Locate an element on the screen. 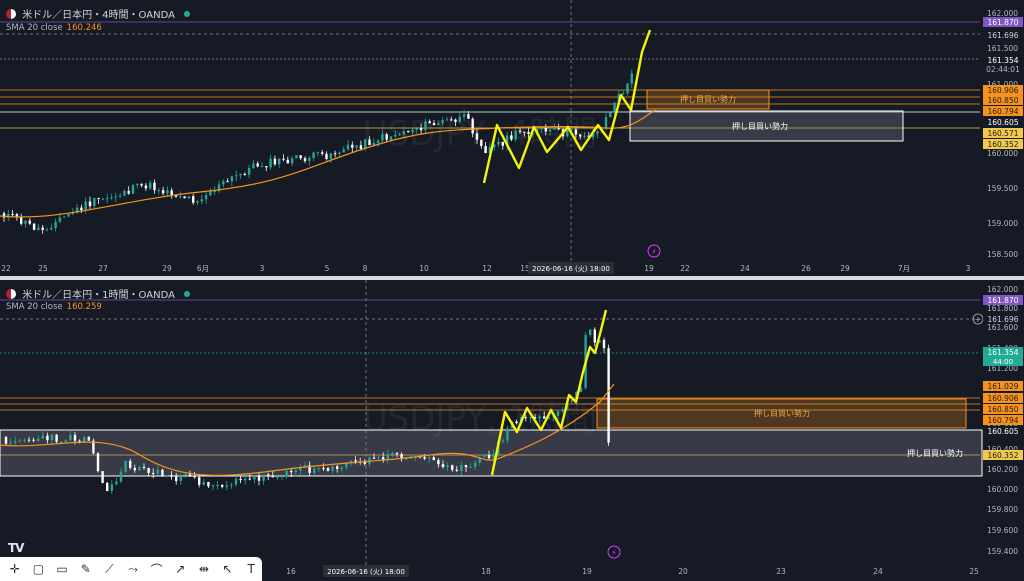 The image size is (1024, 581). crosshair-icon: ✛ is located at coordinates (15, 569).